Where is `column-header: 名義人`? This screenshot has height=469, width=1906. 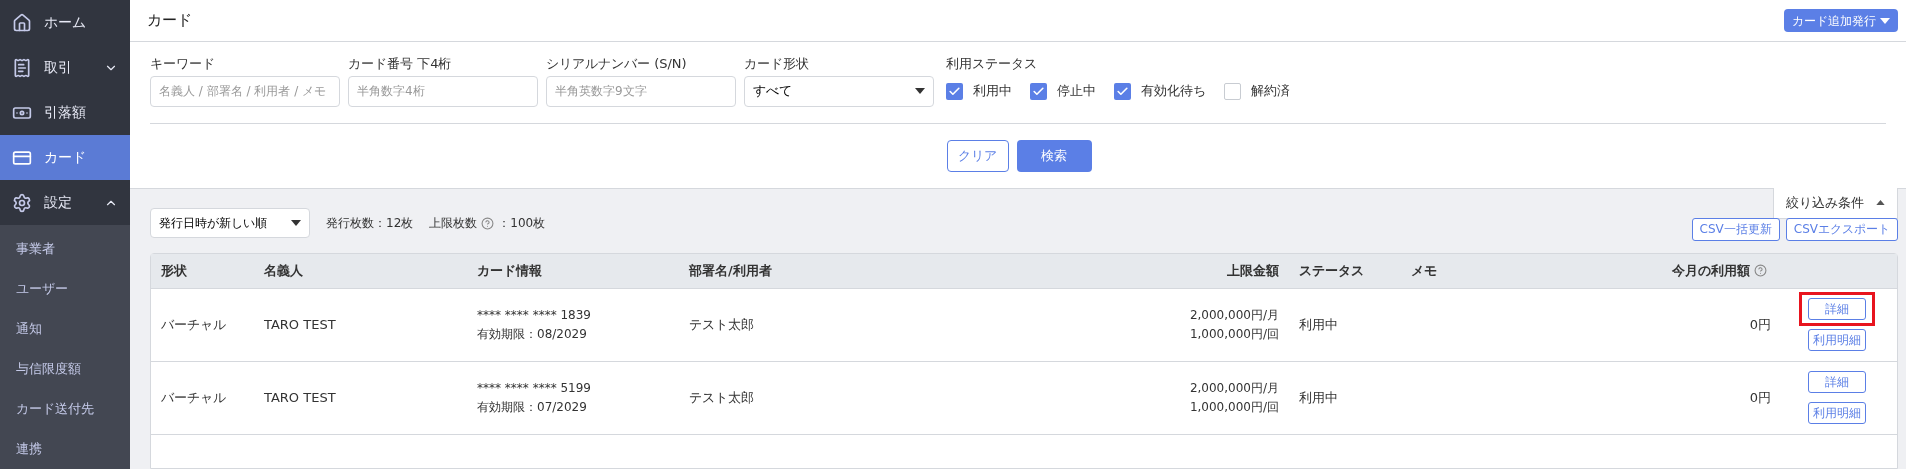
column-header: 名義人 is located at coordinates (283, 270).